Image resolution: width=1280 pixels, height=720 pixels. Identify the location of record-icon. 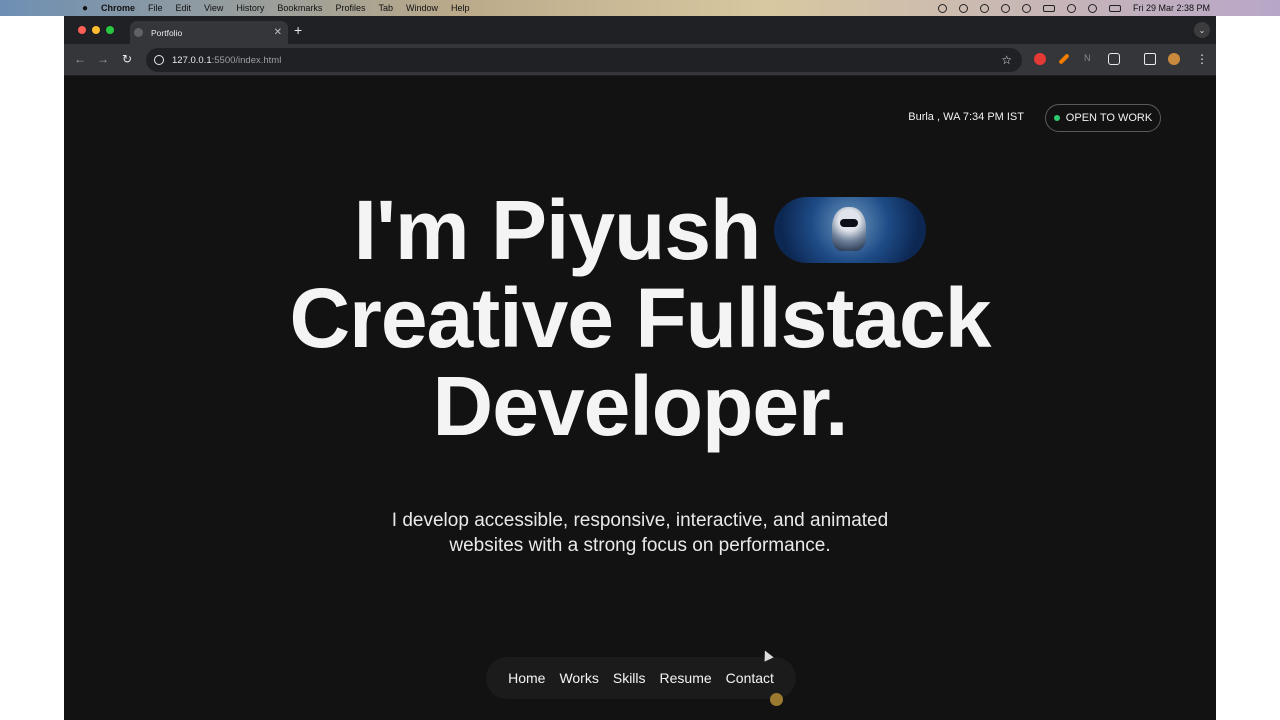
(942, 8).